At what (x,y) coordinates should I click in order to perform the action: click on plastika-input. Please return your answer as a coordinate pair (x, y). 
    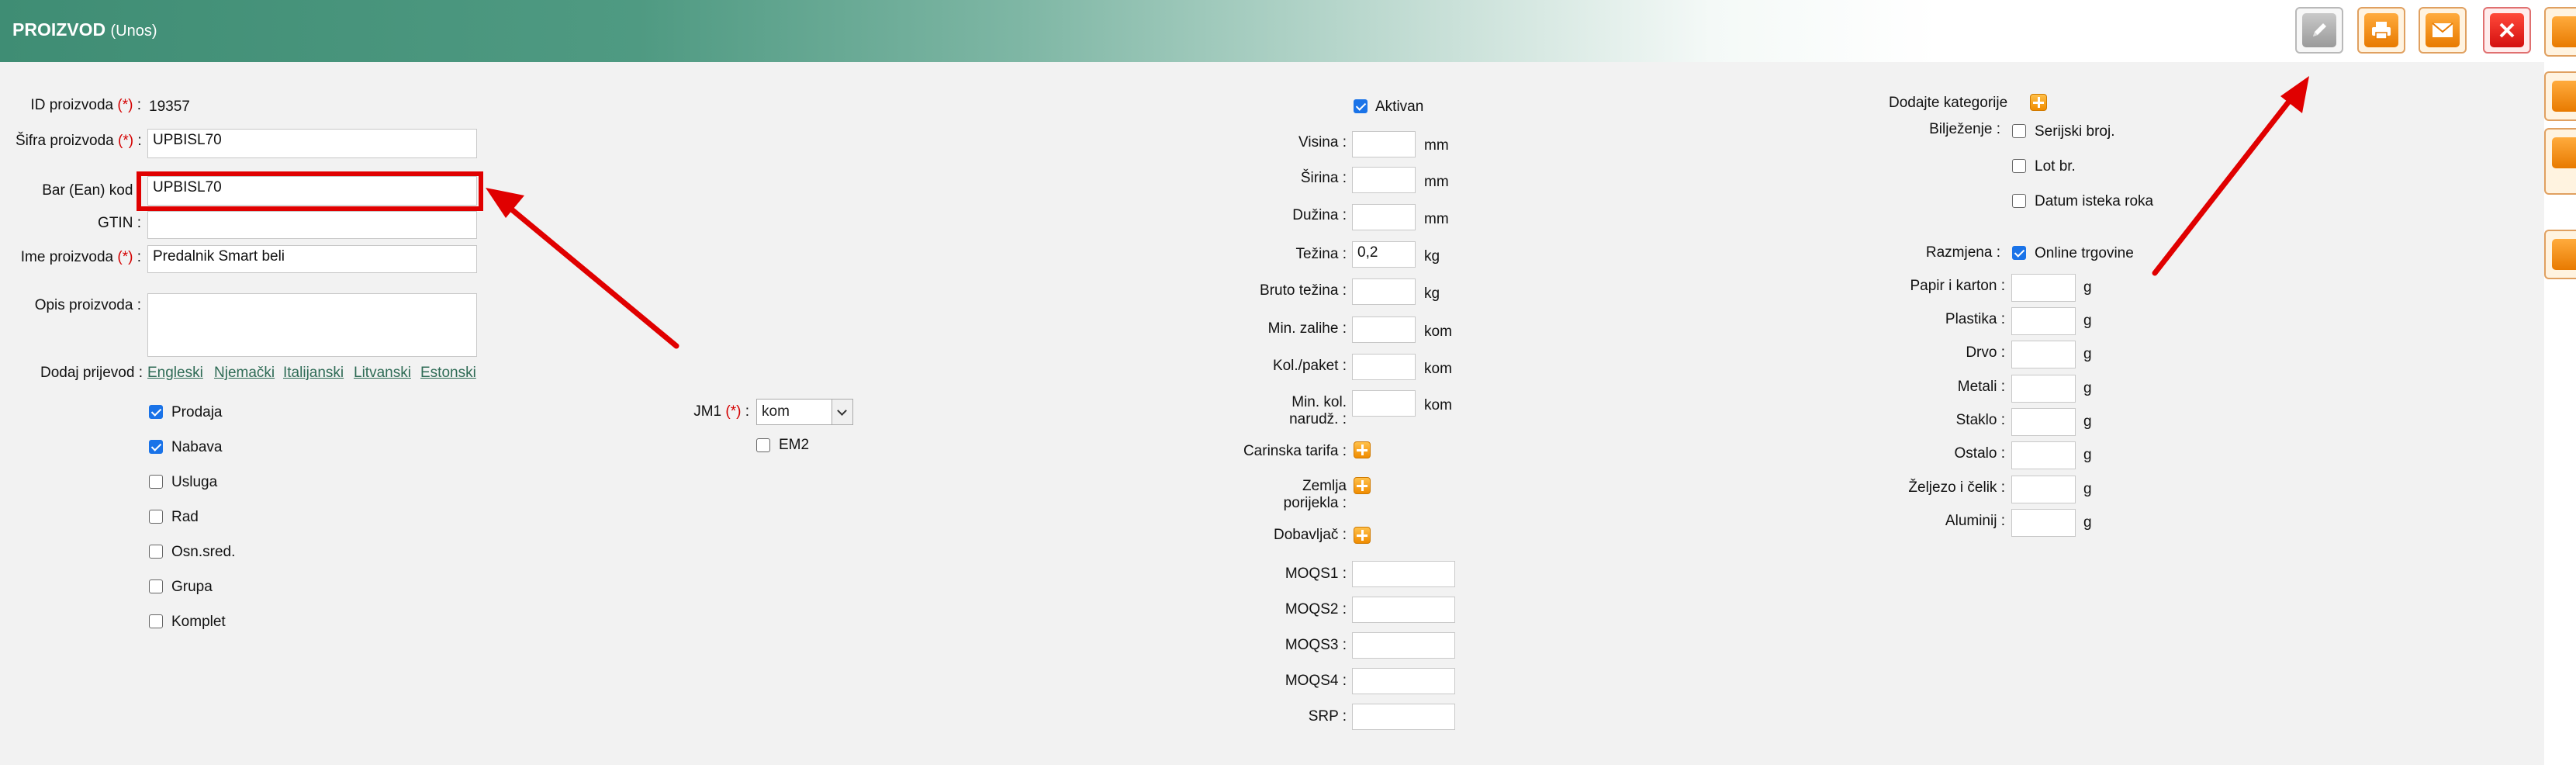
    Looking at the image, I should click on (2043, 321).